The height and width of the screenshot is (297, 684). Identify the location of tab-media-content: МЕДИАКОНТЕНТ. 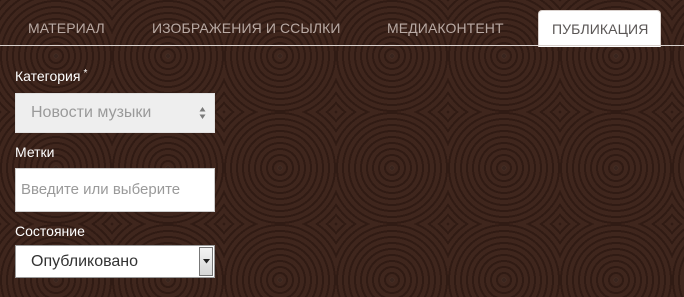
(445, 28).